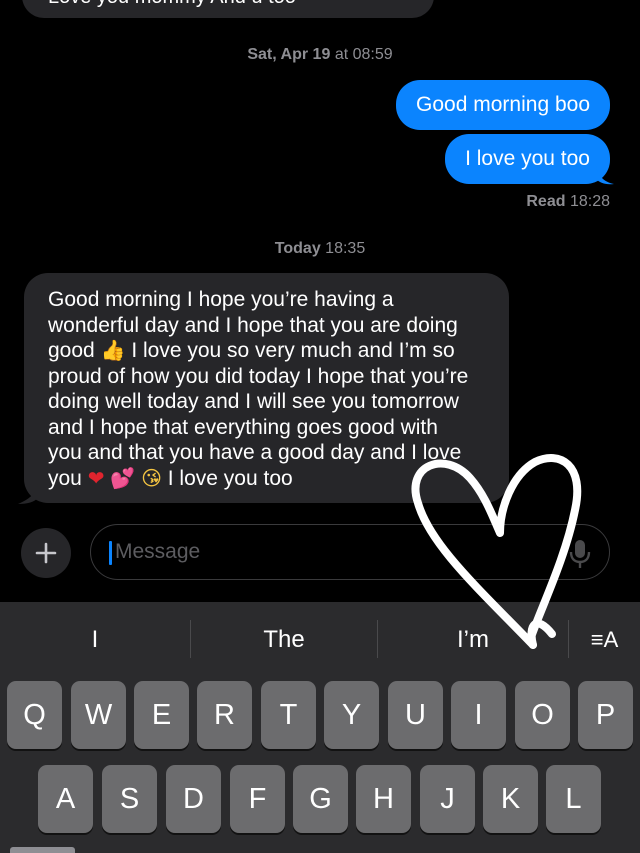 This screenshot has height=853, width=640. Describe the element at coordinates (546, 201) in the screenshot. I see `read-label: Read` at that location.